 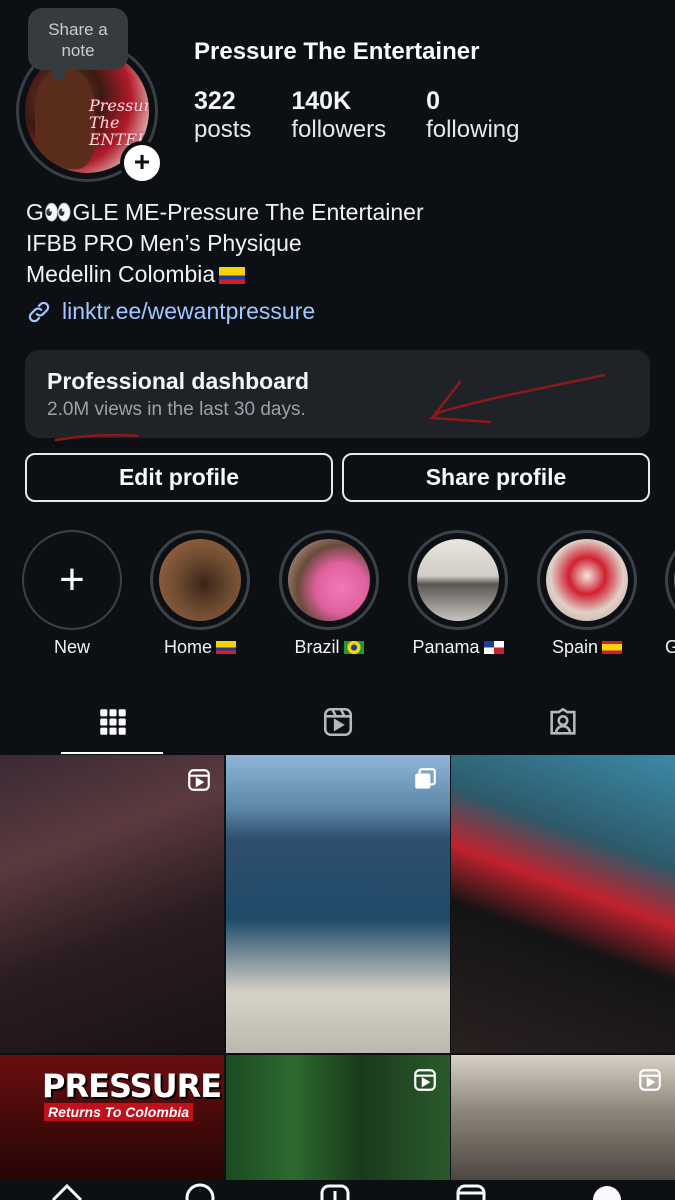 I want to click on share-note-bubble: Share a note, so click(x=78, y=44).